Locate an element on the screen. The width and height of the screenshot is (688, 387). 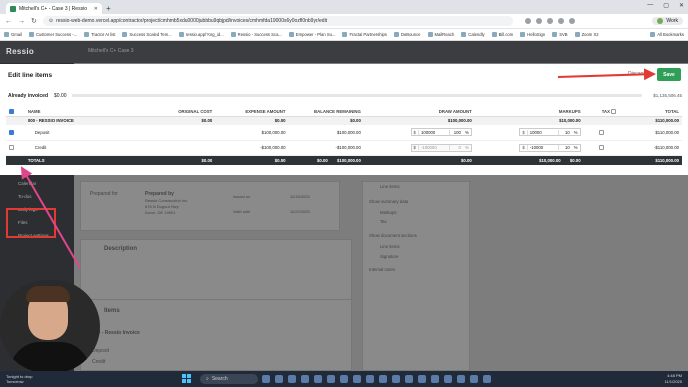
taskbar-search: ⌕ Search is located at coordinates (229, 379).